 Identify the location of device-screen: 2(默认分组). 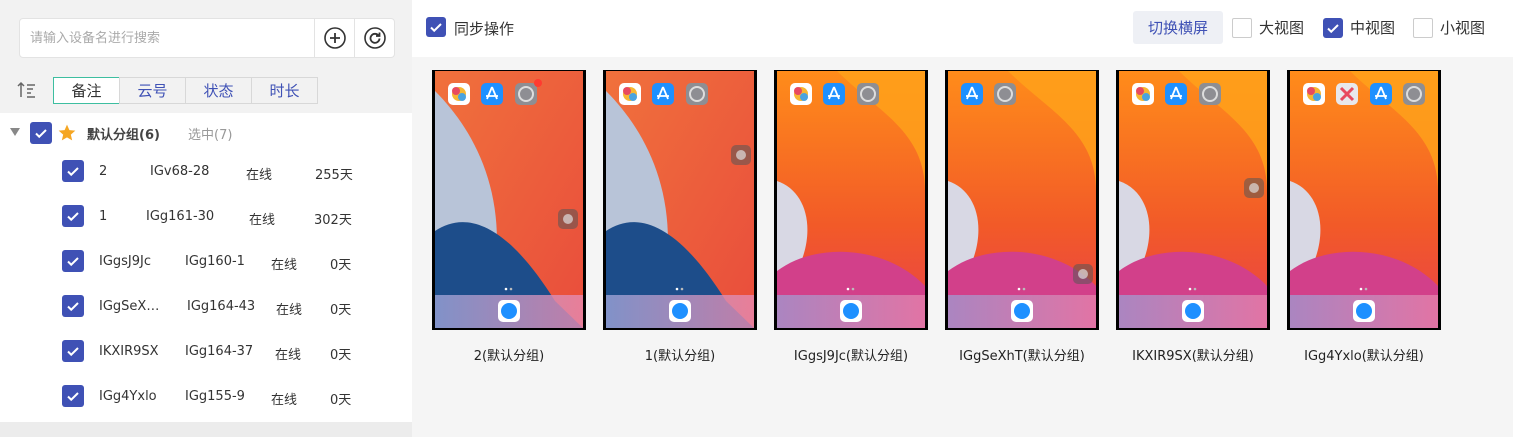
(509, 217).